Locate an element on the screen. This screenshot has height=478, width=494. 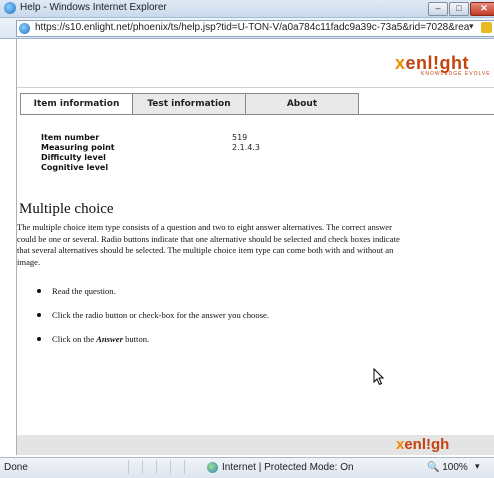
zoom-level: 🔍 100% is located at coordinates (447, 467).